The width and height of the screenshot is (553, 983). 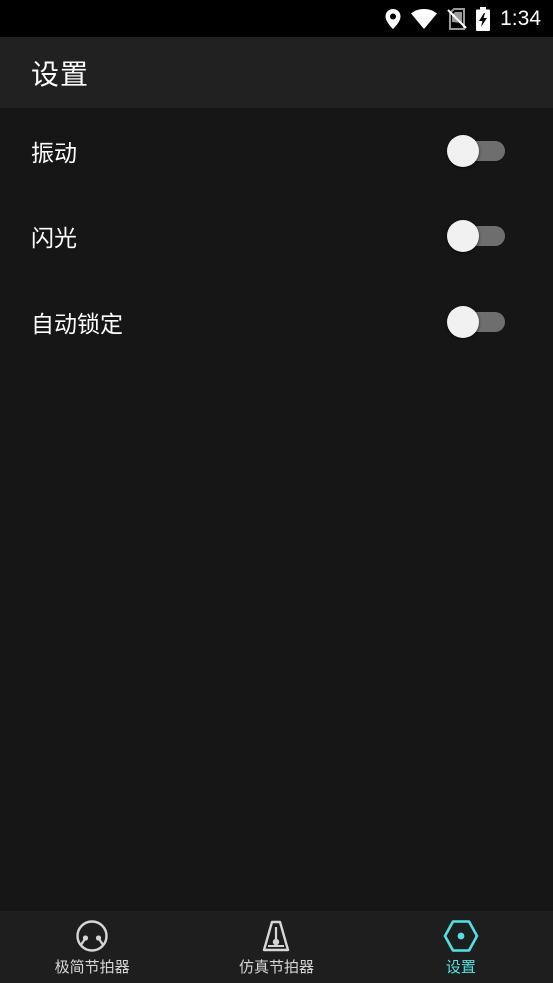 What do you see at coordinates (60, 74) in the screenshot?
I see `page-title: 设置` at bounding box center [60, 74].